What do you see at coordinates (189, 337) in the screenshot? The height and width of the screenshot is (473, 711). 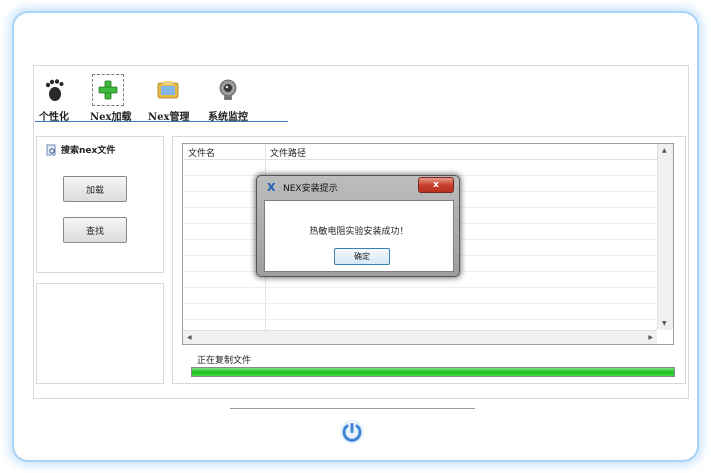 I see `scroll-left-icon: ◀` at bounding box center [189, 337].